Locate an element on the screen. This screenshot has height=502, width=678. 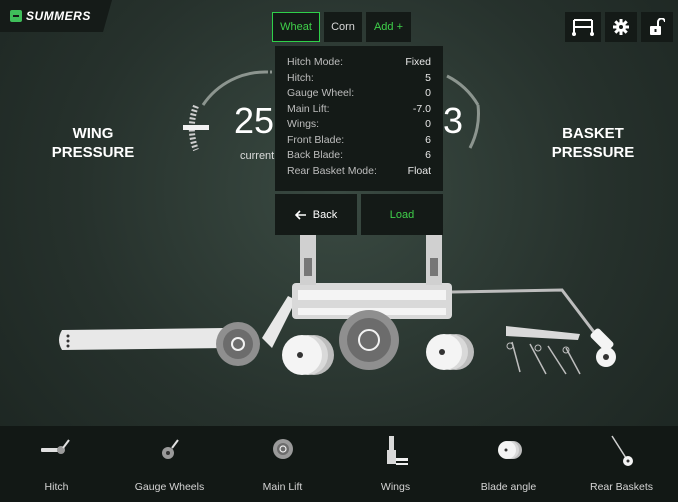
hitch-arm is located at coordinates (143, 339).